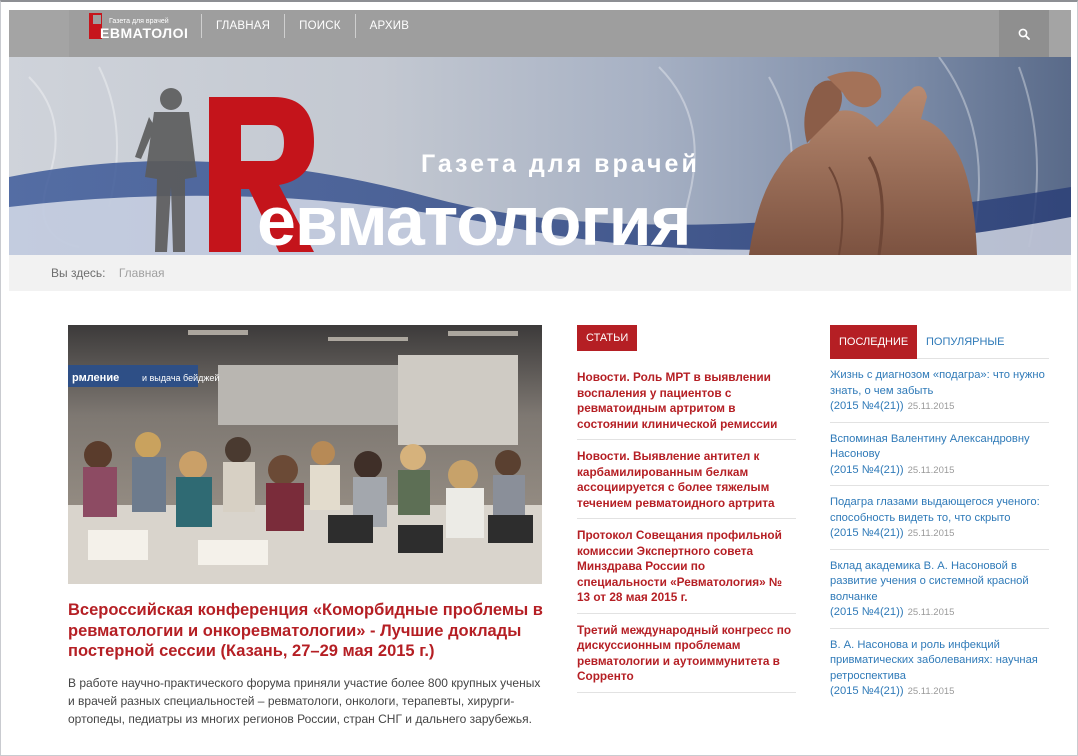 The image size is (1078, 756). Describe the element at coordinates (319, 26) in the screenshot. I see `nav-search: ПОИСК` at that location.